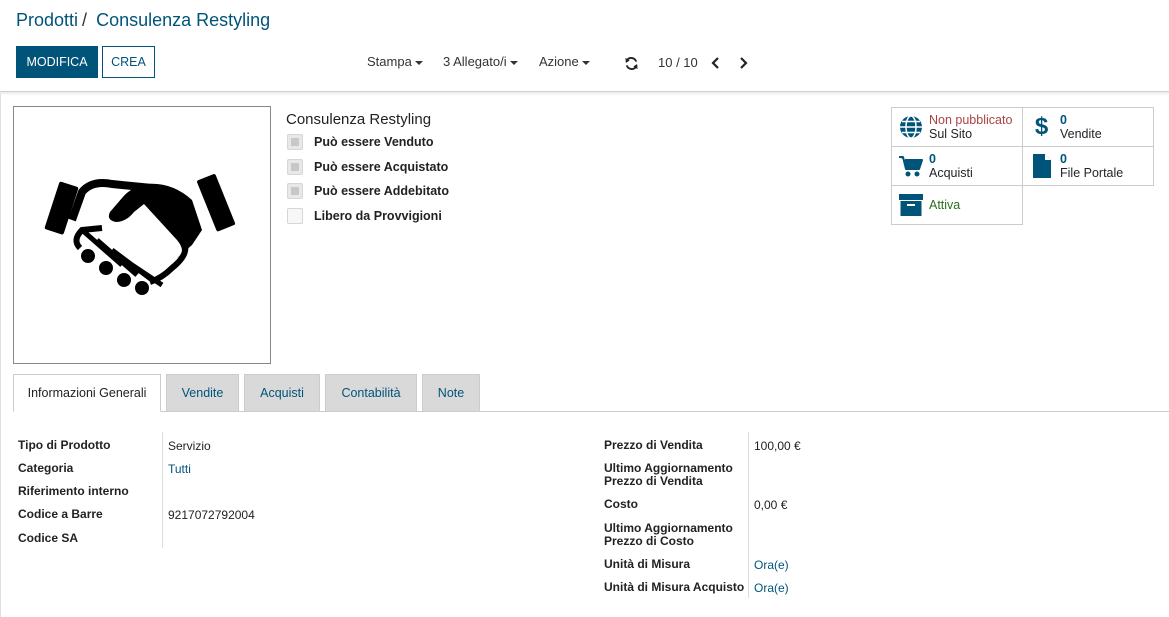 Image resolution: width=1169 pixels, height=617 pixels. Describe the element at coordinates (60, 514) in the screenshot. I see `barcode-label: Codice a Barre` at that location.